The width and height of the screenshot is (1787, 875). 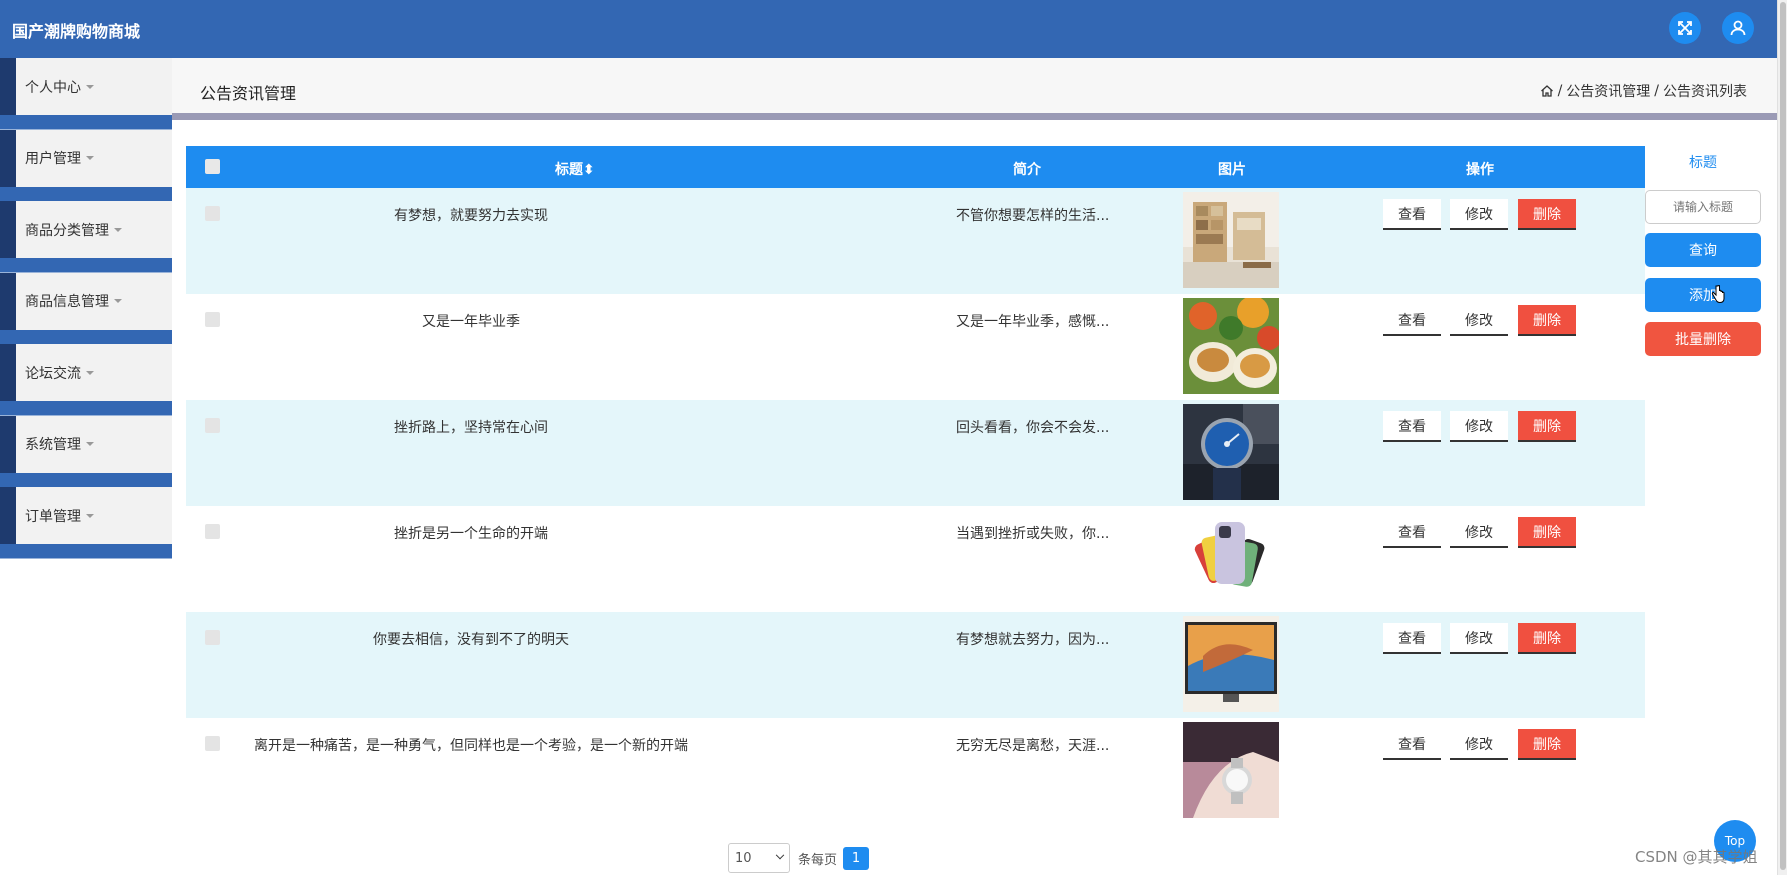 I want to click on column-header-intro: 简介, so click(x=1027, y=170).